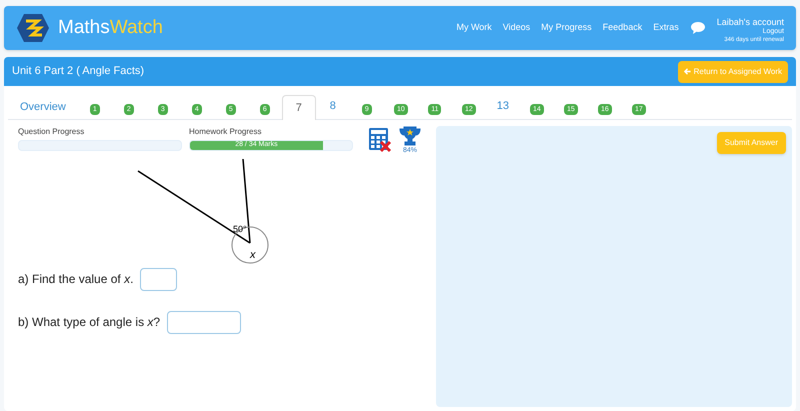 This screenshot has width=800, height=411. Describe the element at coordinates (516, 28) in the screenshot. I see `nav-link: Videos` at that location.